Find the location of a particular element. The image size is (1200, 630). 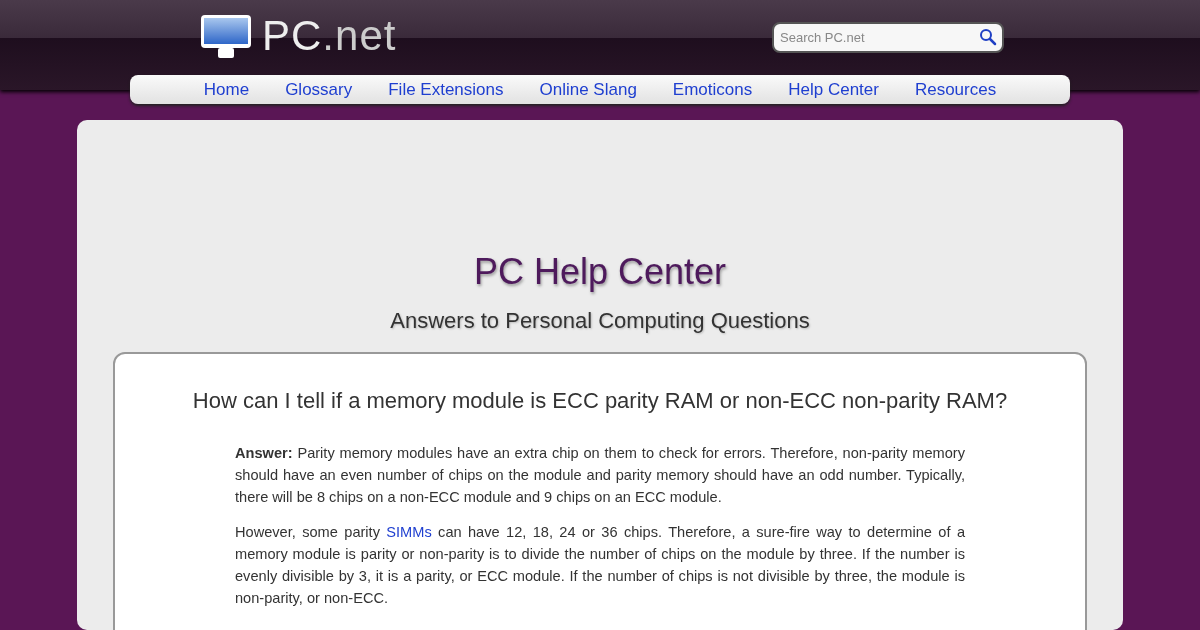

page-subtitle: Answers to Personal Computing Questions is located at coordinates (600, 321).